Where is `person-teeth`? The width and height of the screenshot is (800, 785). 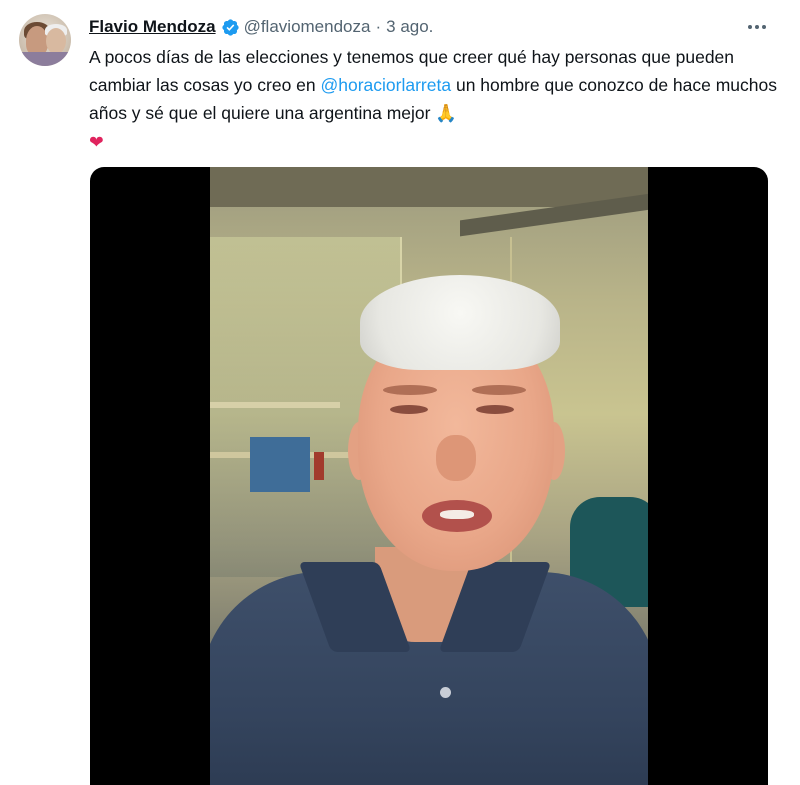 person-teeth is located at coordinates (457, 514).